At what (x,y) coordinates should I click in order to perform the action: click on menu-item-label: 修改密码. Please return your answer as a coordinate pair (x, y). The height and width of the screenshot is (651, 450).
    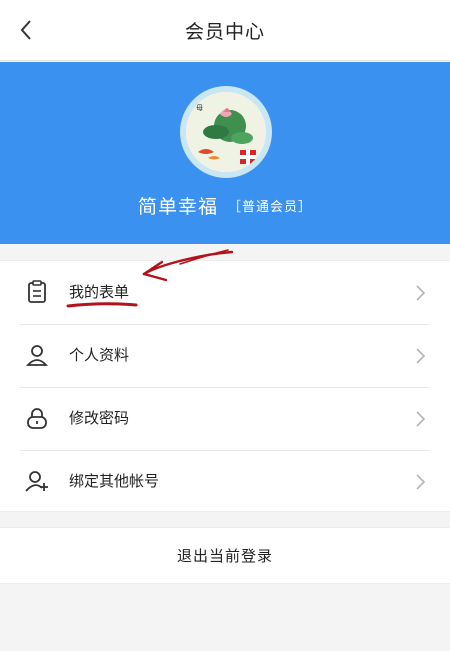
    Looking at the image, I should click on (99, 418).